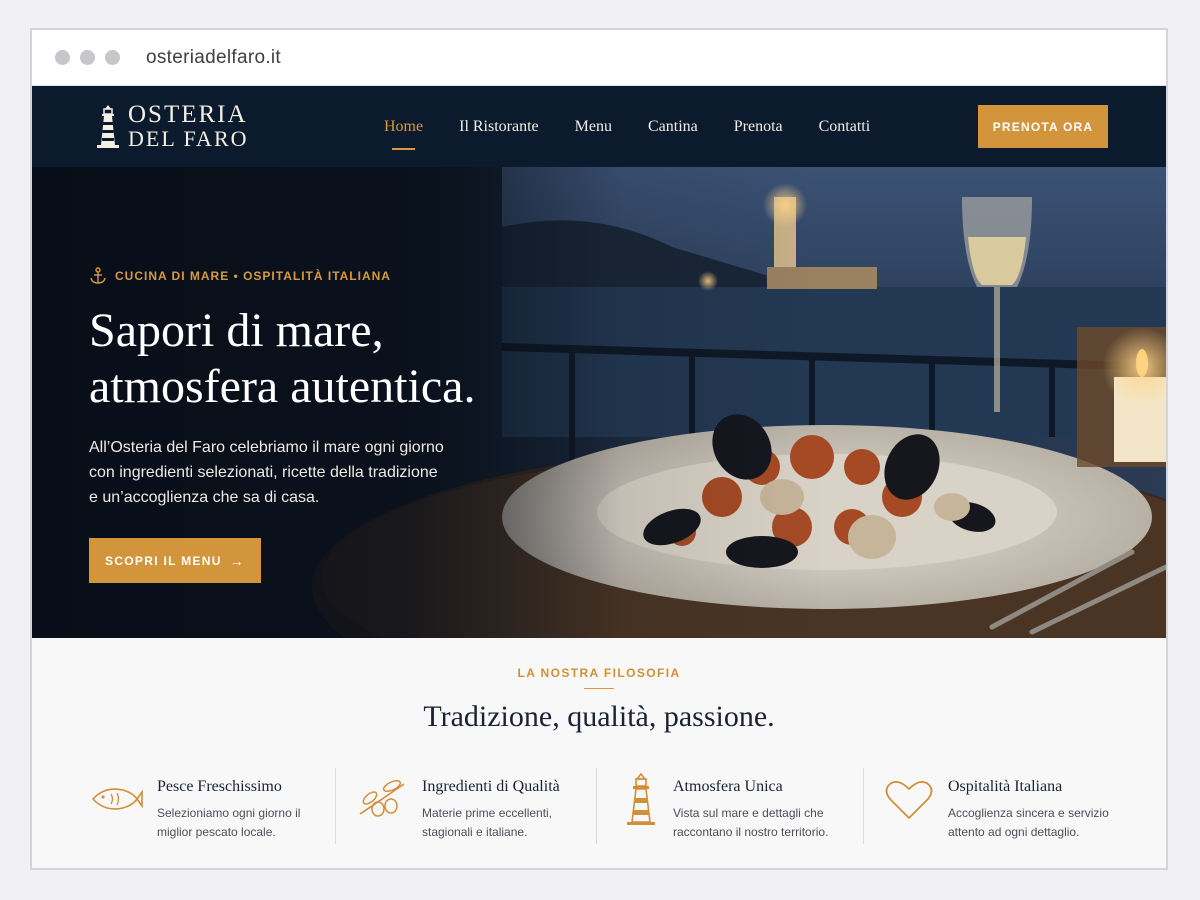 The width and height of the screenshot is (1200, 900). I want to click on nav-home: Home, so click(403, 134).